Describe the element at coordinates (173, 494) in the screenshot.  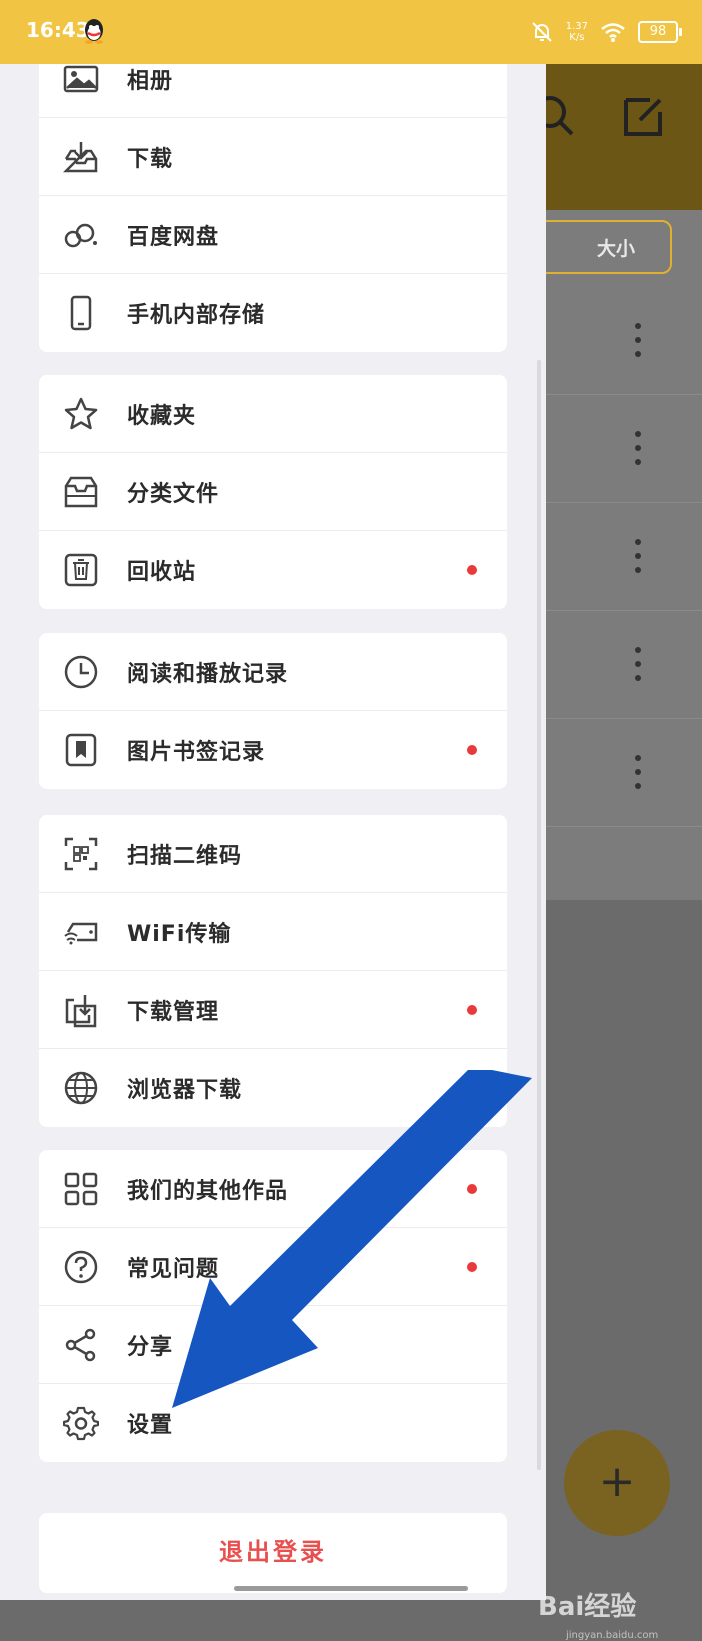
I see `drawer-item-label: 分类文件` at that location.